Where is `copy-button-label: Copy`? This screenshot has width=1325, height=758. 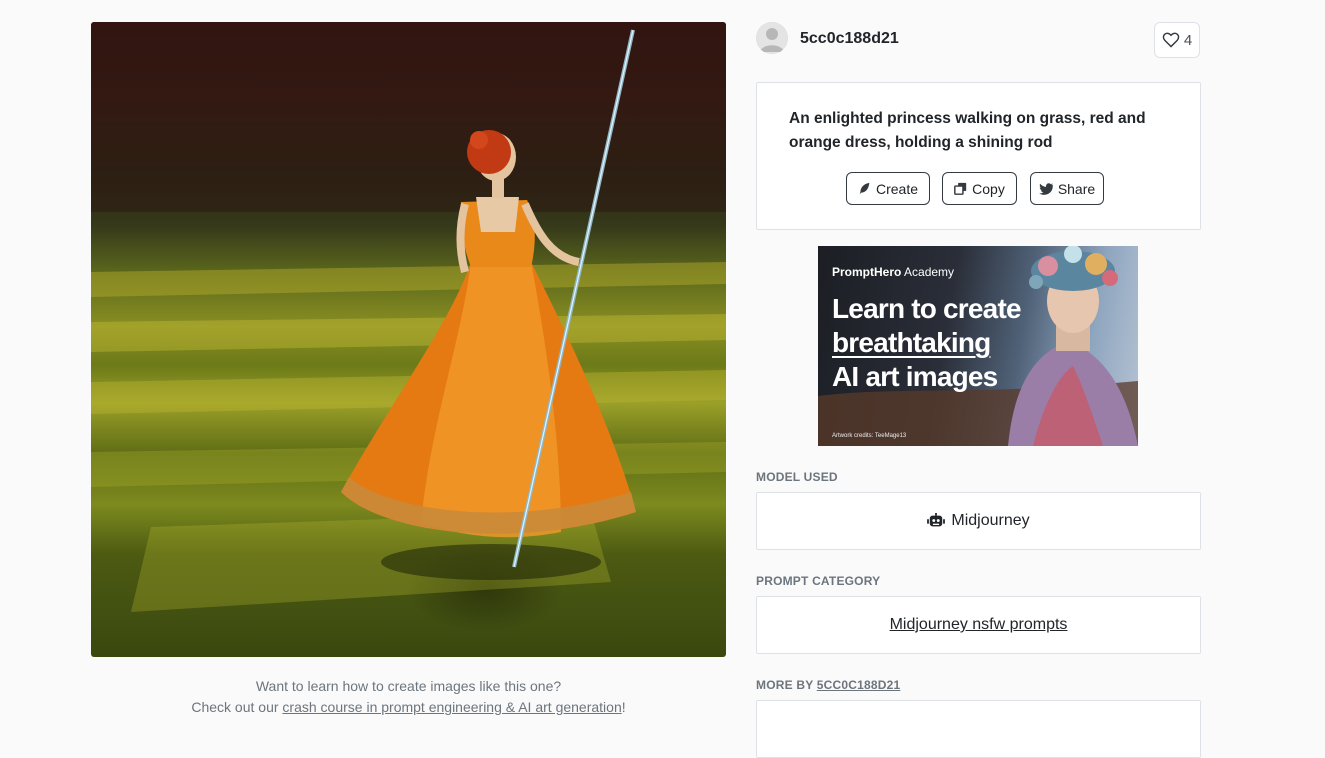
copy-button-label: Copy is located at coordinates (988, 188).